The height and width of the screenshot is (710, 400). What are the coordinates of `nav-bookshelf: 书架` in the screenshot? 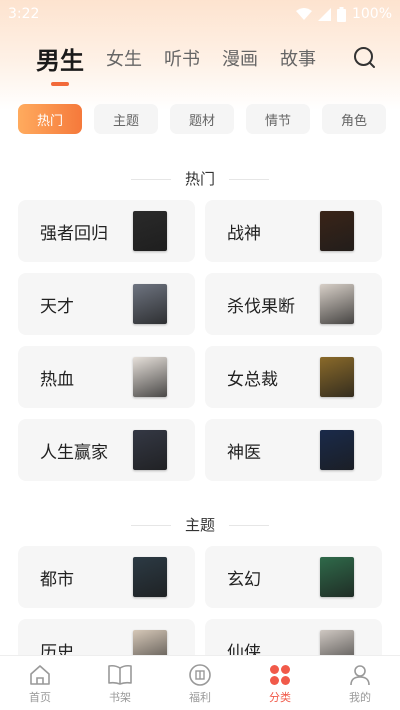 It's located at (120, 683).